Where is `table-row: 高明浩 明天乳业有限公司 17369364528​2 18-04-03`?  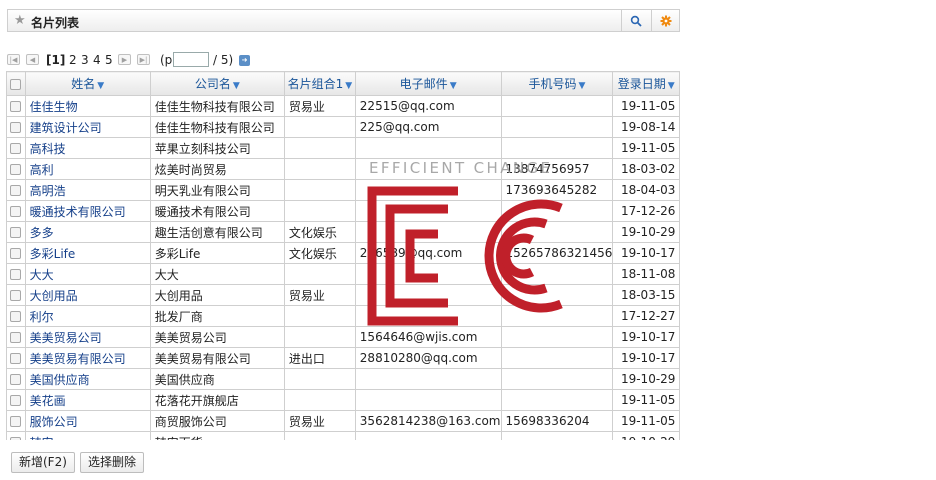
table-row: 高明浩 明天乳业有限公司 17369364528​2 18-04-03 is located at coordinates (343, 190).